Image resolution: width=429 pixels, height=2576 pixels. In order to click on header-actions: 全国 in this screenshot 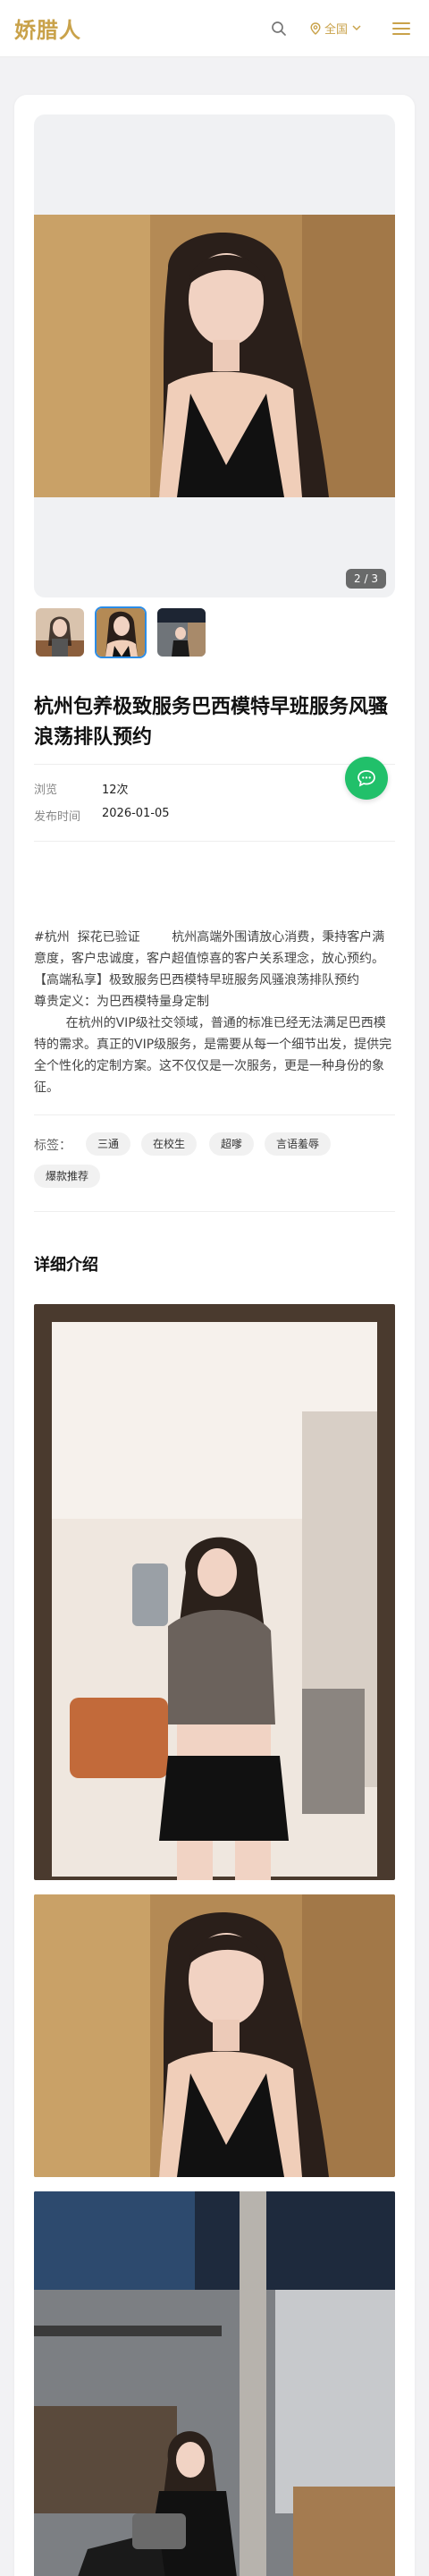, I will do `click(340, 28)`.